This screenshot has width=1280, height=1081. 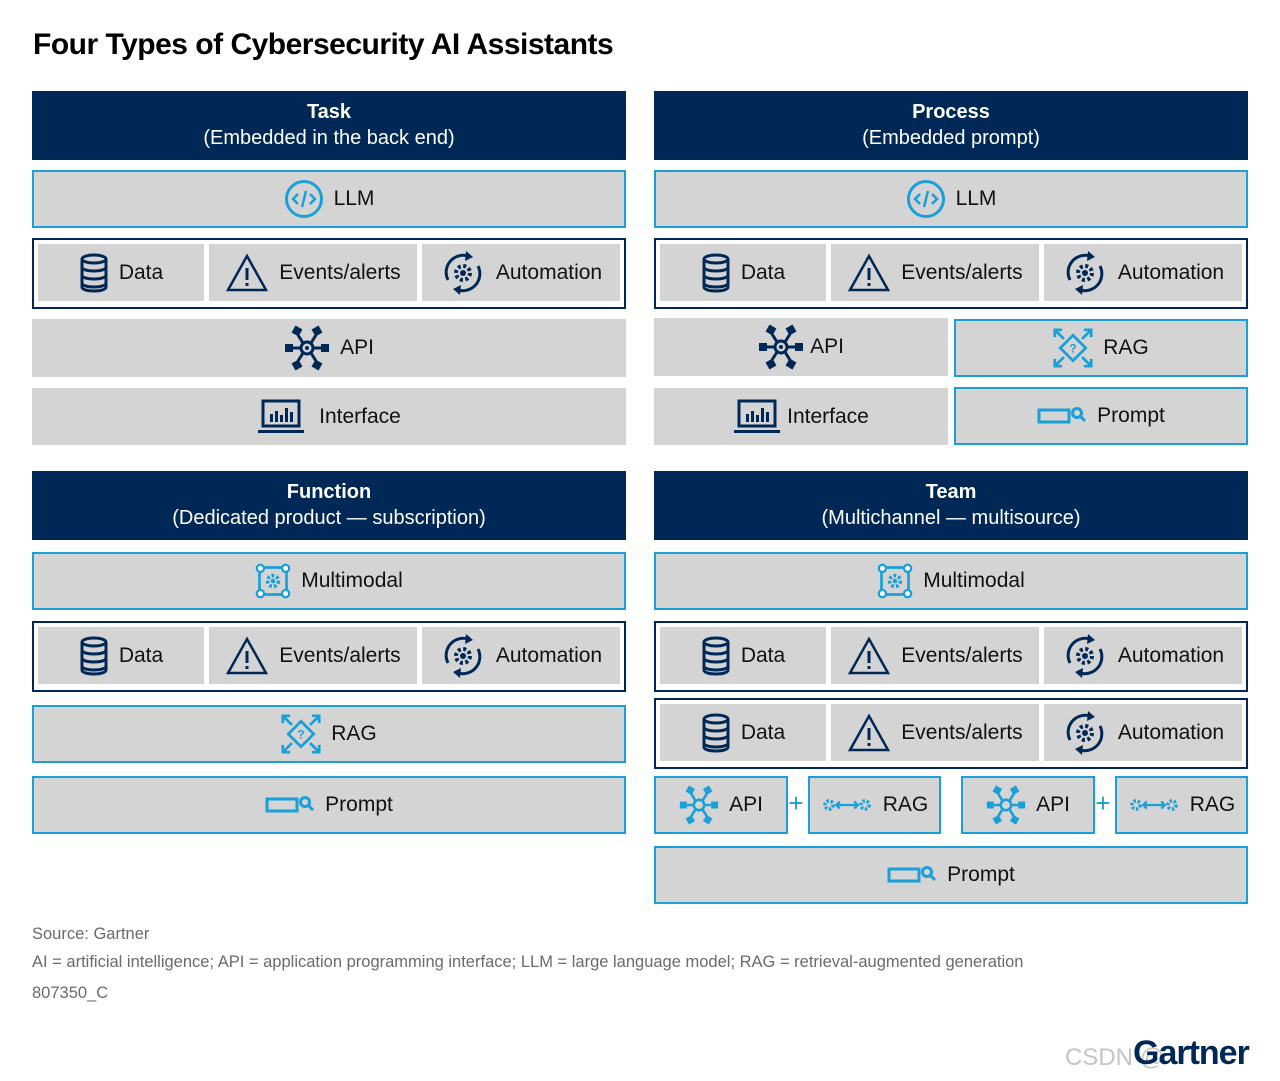 I want to click on quadrant-title: Process, so click(x=951, y=112).